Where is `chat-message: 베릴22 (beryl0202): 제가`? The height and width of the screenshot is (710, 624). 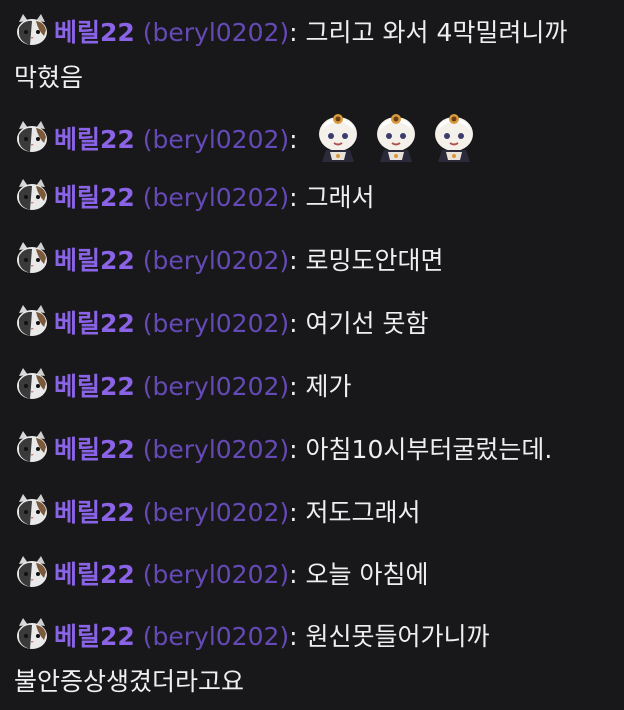
chat-message: 베릴22 (beryl0202): 제가 is located at coordinates (312, 386).